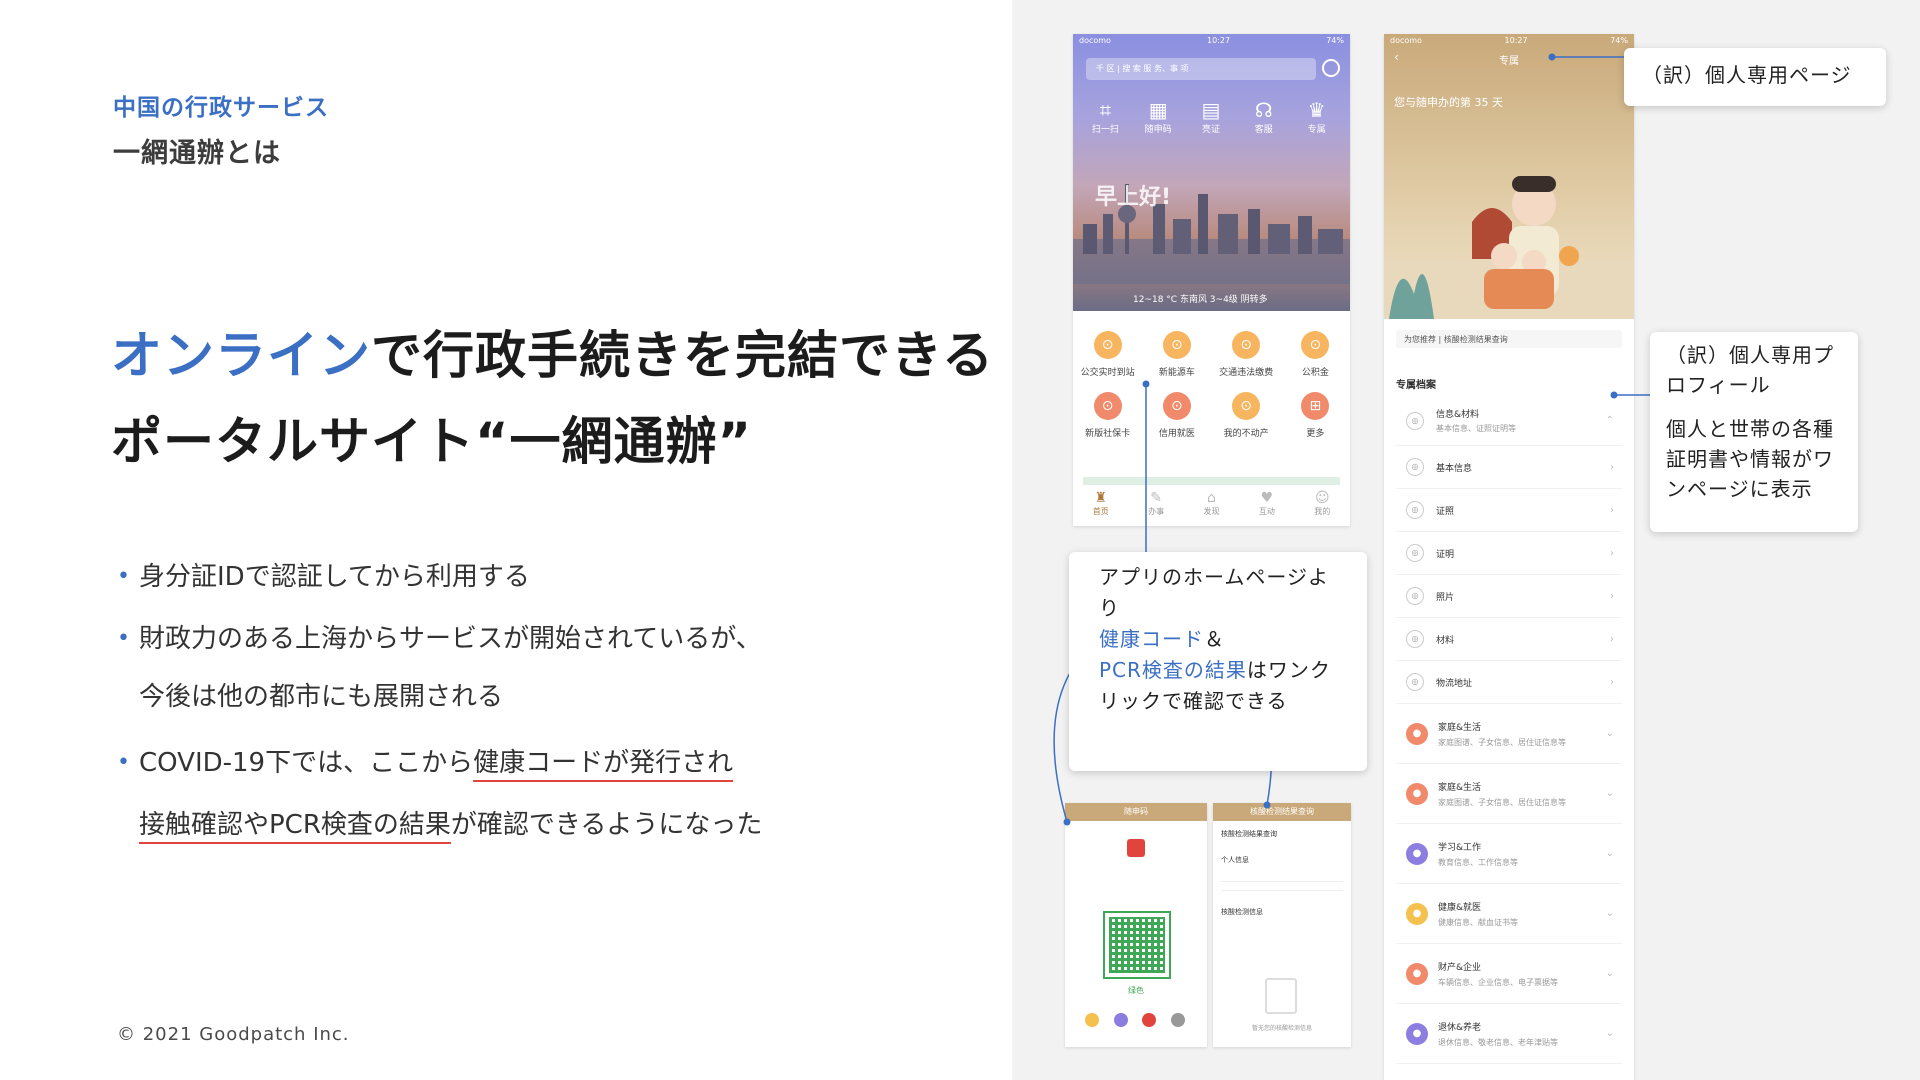 The height and width of the screenshot is (1080, 1920). I want to click on health-code-screenshot: 随申码 绿色, so click(1136, 925).